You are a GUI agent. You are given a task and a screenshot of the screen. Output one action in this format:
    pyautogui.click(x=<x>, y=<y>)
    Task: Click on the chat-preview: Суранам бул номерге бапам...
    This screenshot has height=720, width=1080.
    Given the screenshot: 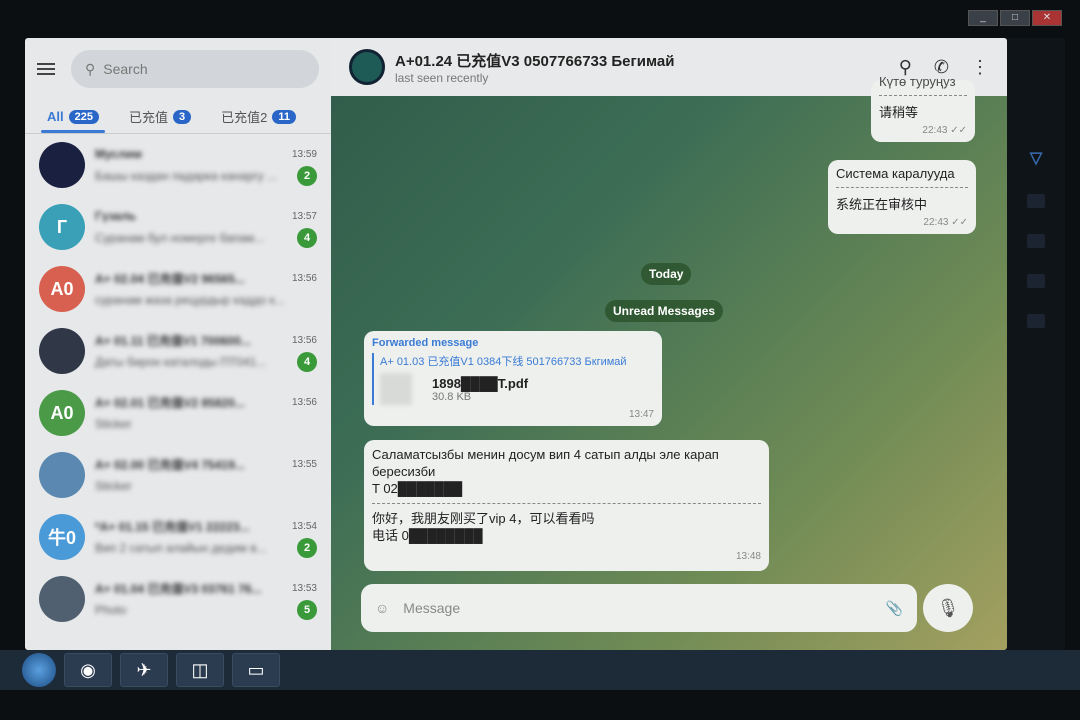 What is the action you would take?
    pyautogui.click(x=180, y=238)
    